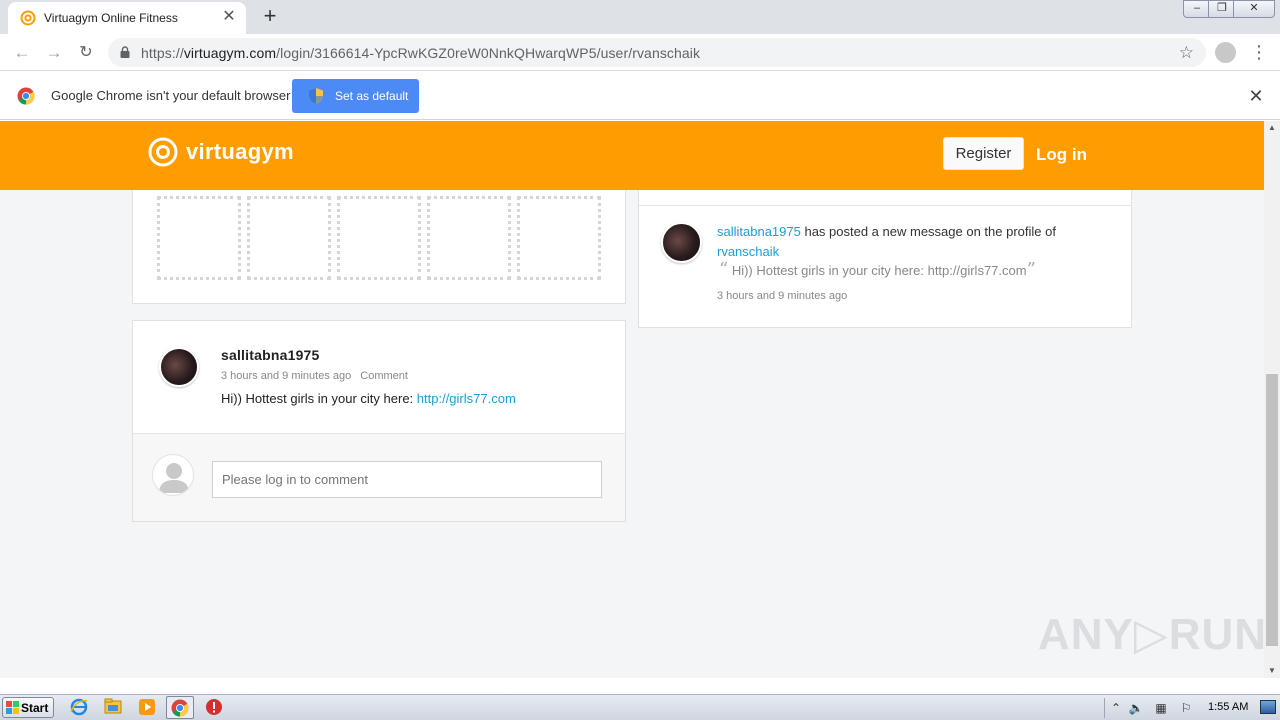 This screenshot has width=1280, height=720. I want to click on tray-separator, so click(1104, 708).